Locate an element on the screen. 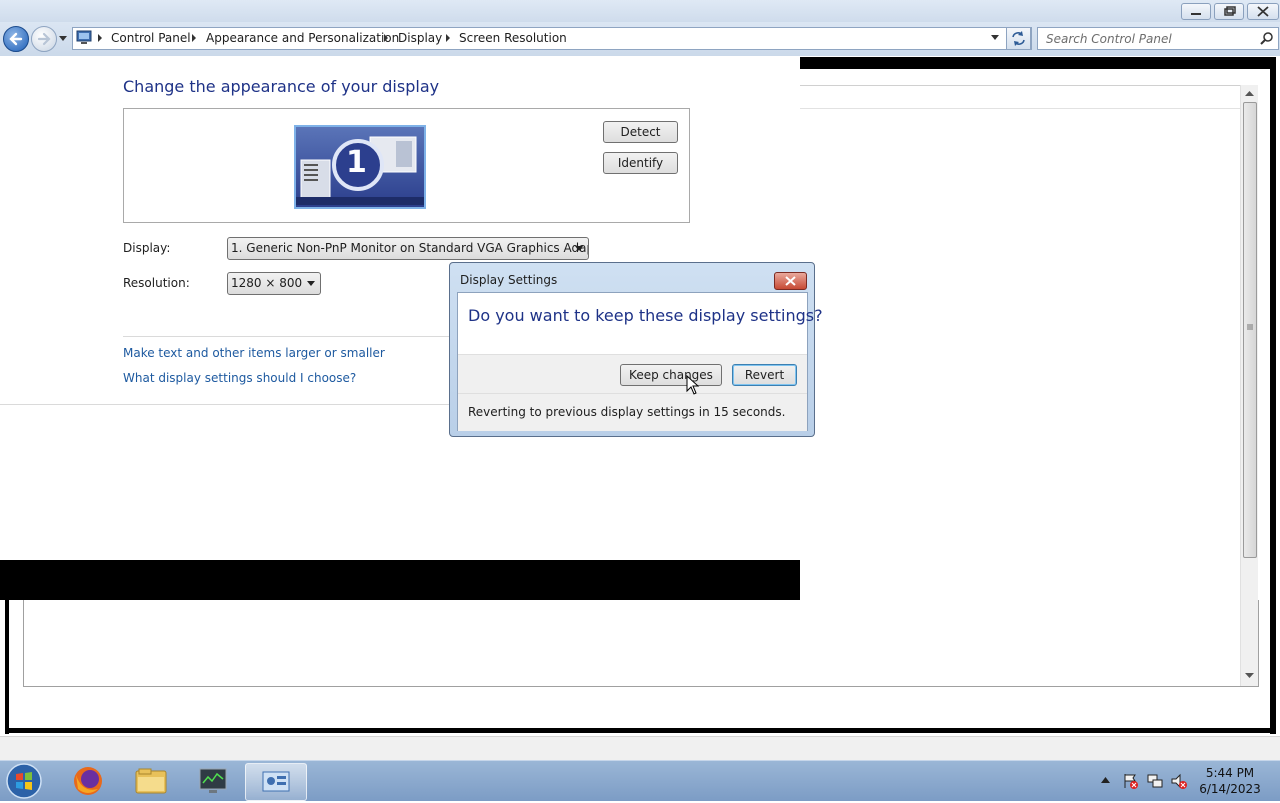 The width and height of the screenshot is (1280, 803). stray-window-panel is located at coordinates (641, 643).